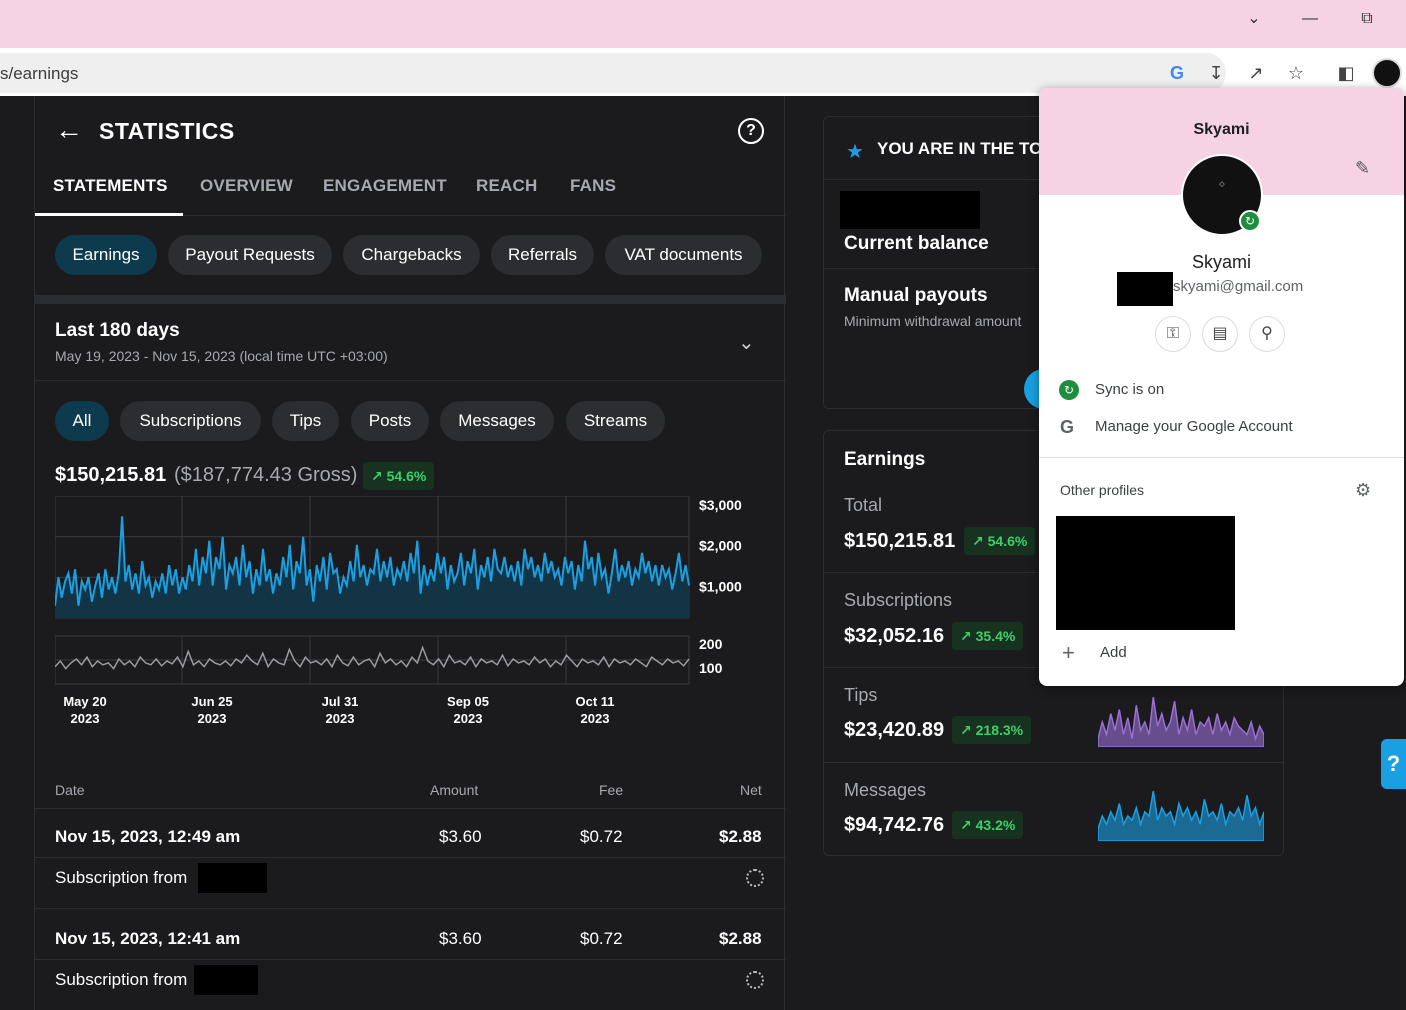 The image size is (1406, 1010). I want to click on redacted-username, so click(232, 878).